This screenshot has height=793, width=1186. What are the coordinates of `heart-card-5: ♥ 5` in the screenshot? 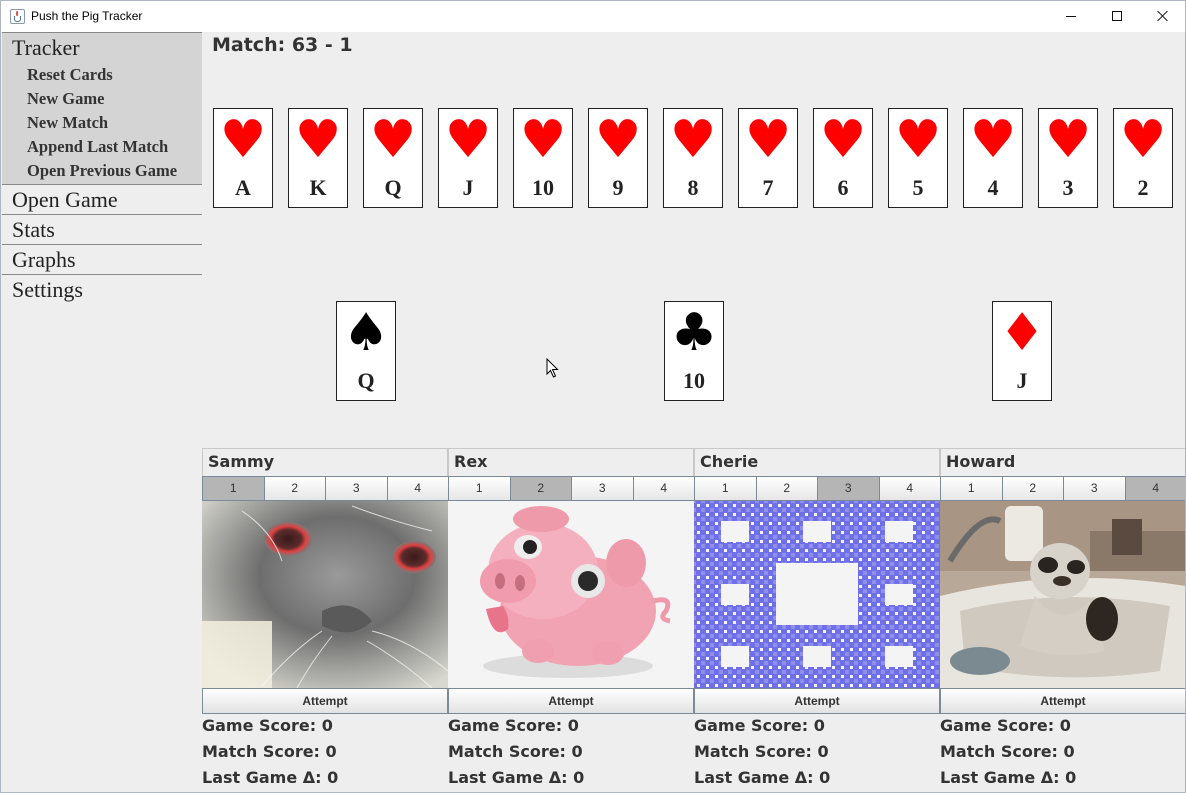 It's located at (918, 158).